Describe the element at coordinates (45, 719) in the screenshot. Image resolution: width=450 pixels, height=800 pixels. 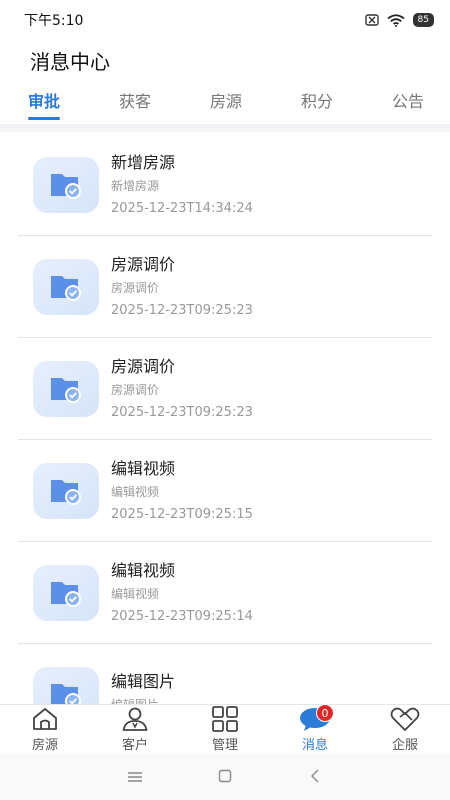
I see `house-icon` at that location.